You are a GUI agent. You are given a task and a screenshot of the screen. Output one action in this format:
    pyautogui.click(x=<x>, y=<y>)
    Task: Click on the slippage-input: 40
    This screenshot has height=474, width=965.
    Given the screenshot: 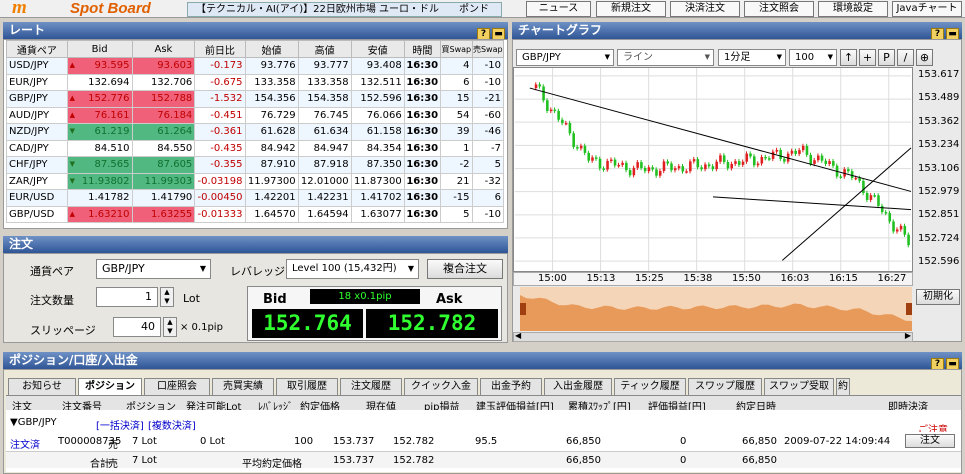 What is the action you would take?
    pyautogui.click(x=137, y=327)
    